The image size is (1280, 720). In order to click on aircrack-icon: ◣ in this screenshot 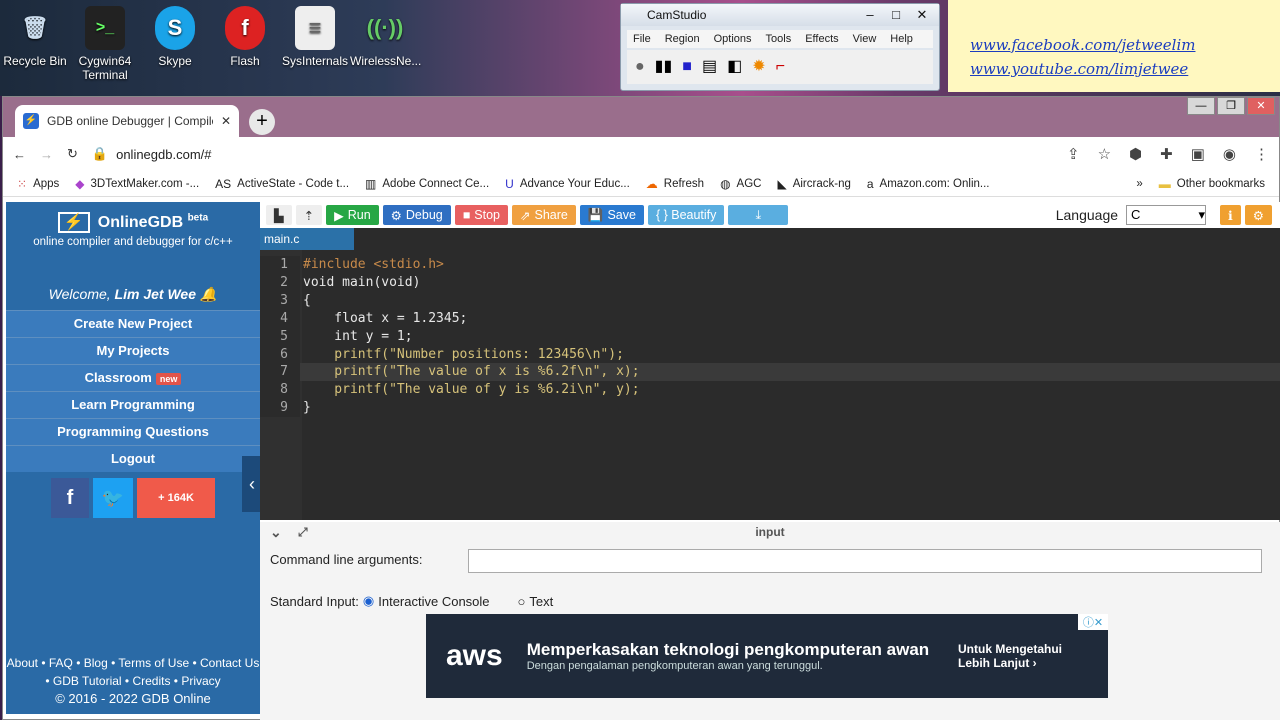, I will do `click(782, 183)`.